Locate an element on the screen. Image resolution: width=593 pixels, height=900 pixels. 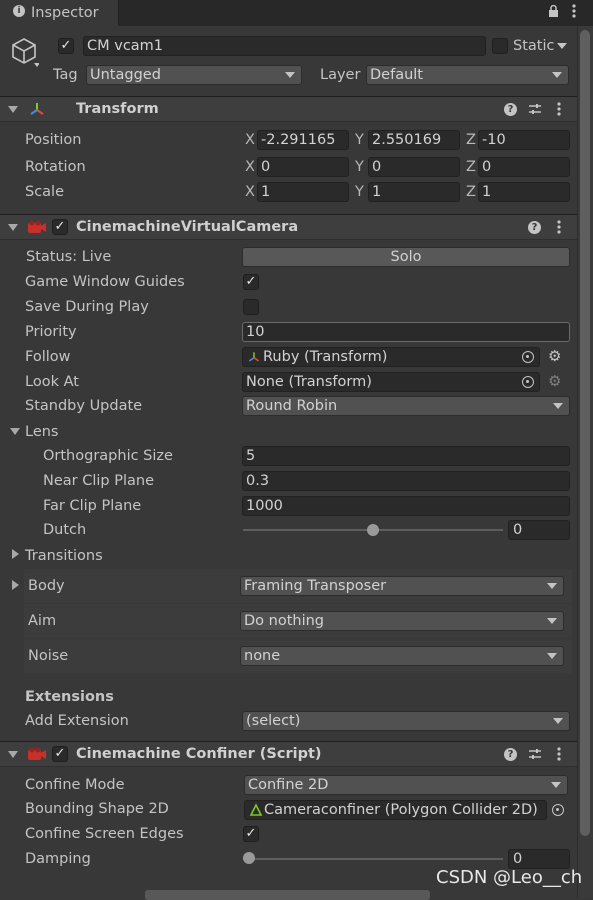
confine-screen-edges-checkbox: ✓ is located at coordinates (251, 834).